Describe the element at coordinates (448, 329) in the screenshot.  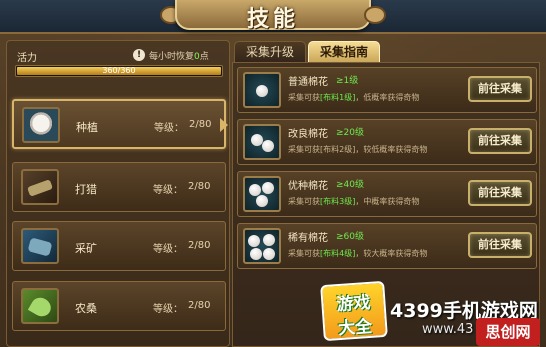
I see `watermark-url: www.43` at that location.